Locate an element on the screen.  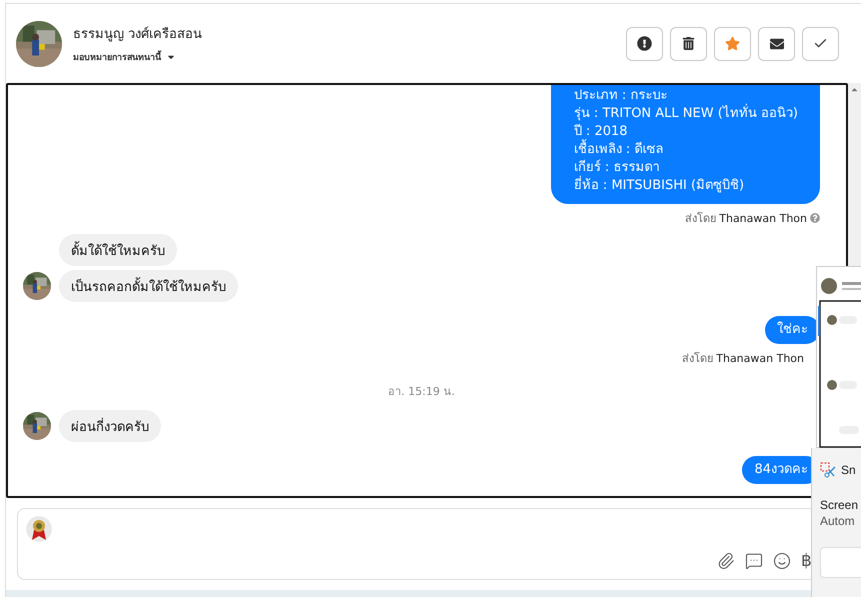
app-name: Sn is located at coordinates (848, 470).